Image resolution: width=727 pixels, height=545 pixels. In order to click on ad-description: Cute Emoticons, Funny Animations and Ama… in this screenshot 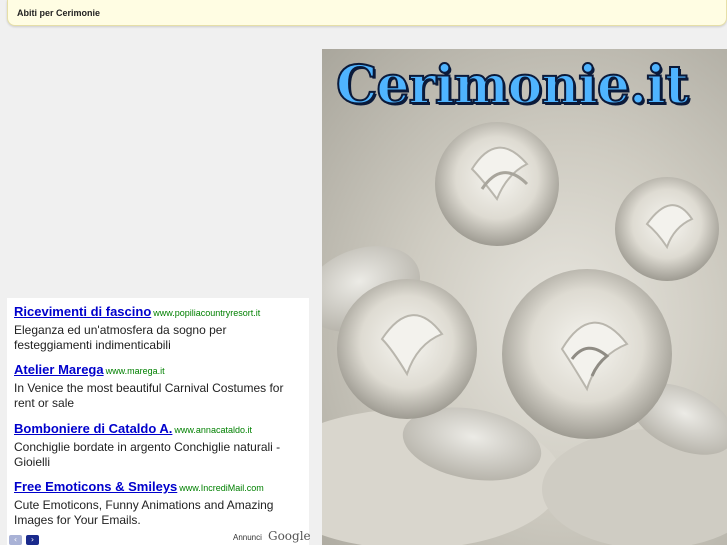, I will do `click(144, 512)`.